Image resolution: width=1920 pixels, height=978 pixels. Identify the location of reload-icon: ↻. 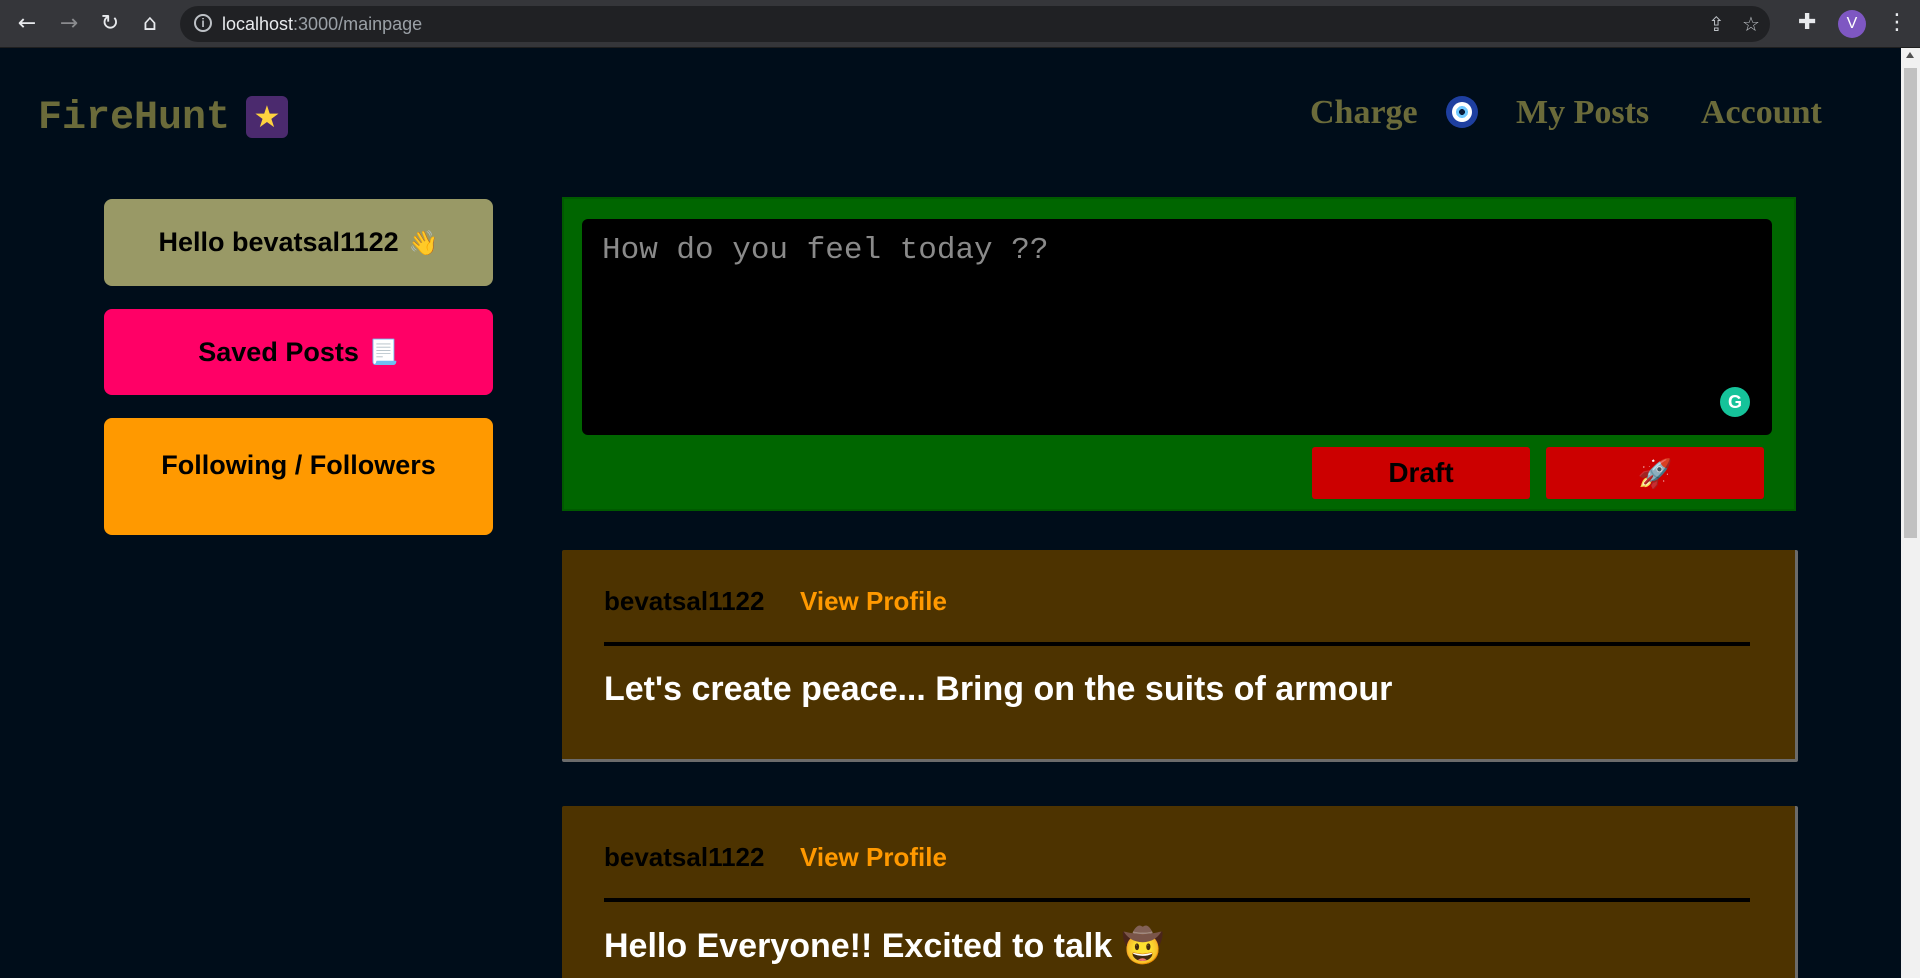
(110, 24).